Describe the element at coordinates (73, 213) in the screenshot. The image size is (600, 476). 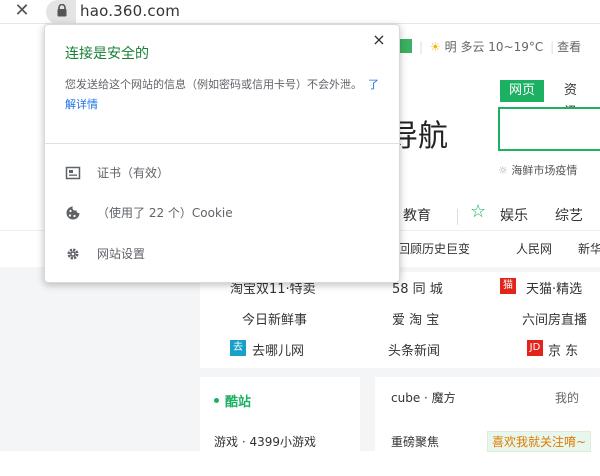
I see `cookie-icon` at that location.